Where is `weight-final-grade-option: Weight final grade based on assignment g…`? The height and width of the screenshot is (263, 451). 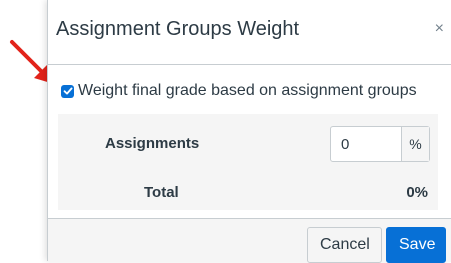
weight-final-grade-option: Weight final grade based on assignment g… is located at coordinates (239, 91).